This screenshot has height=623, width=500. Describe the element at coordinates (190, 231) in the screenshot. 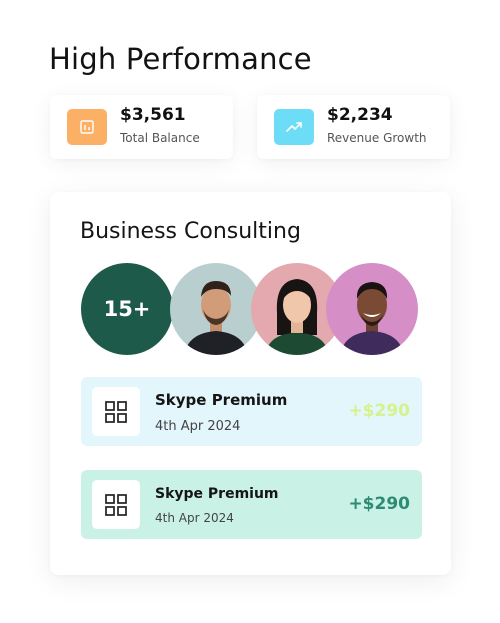

I see `card-title: Business Consulting` at that location.